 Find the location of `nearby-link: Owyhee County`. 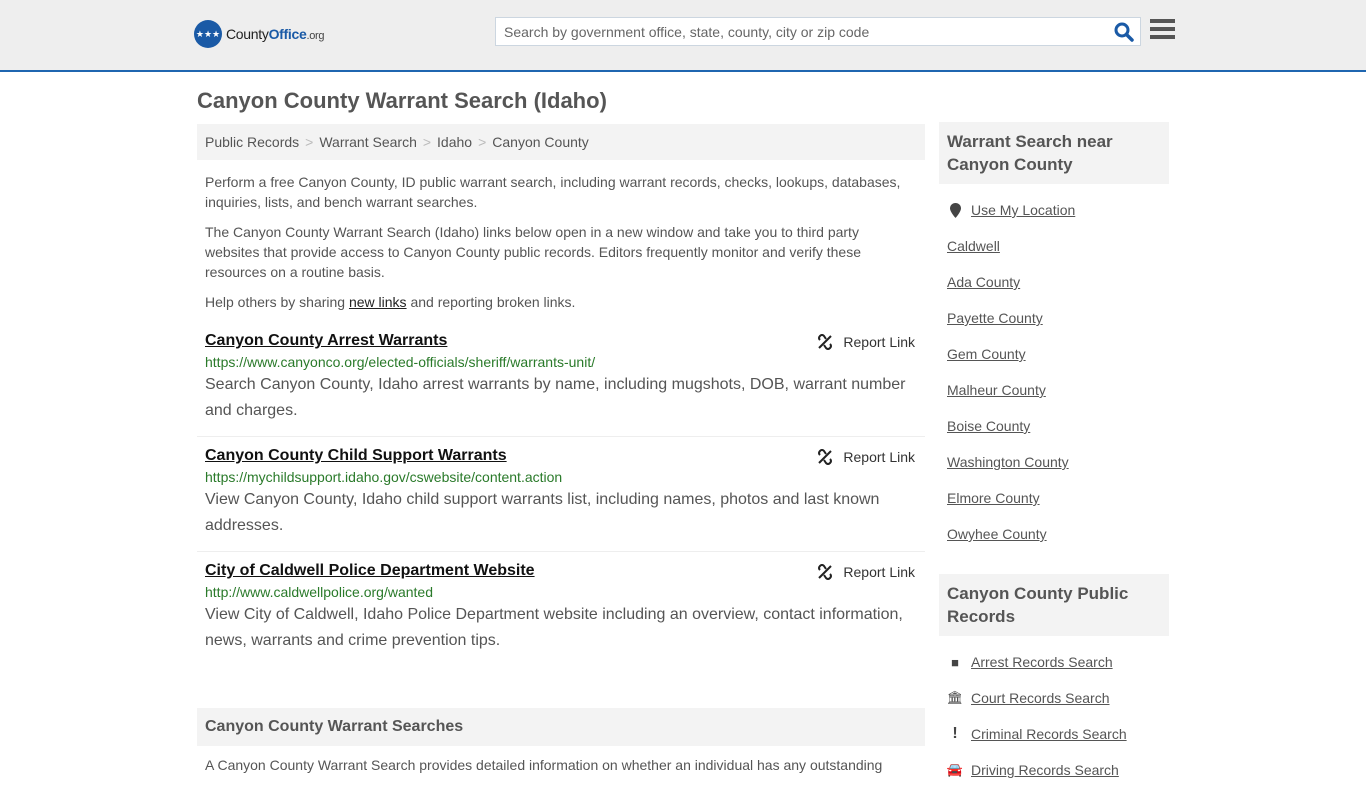

nearby-link: Owyhee County is located at coordinates (997, 534).